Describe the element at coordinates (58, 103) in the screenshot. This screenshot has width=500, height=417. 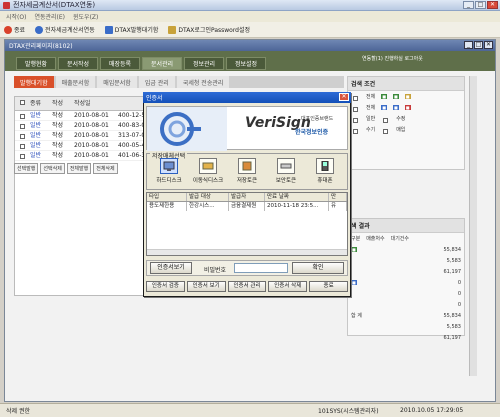
I see `col-type: 작성` at that location.